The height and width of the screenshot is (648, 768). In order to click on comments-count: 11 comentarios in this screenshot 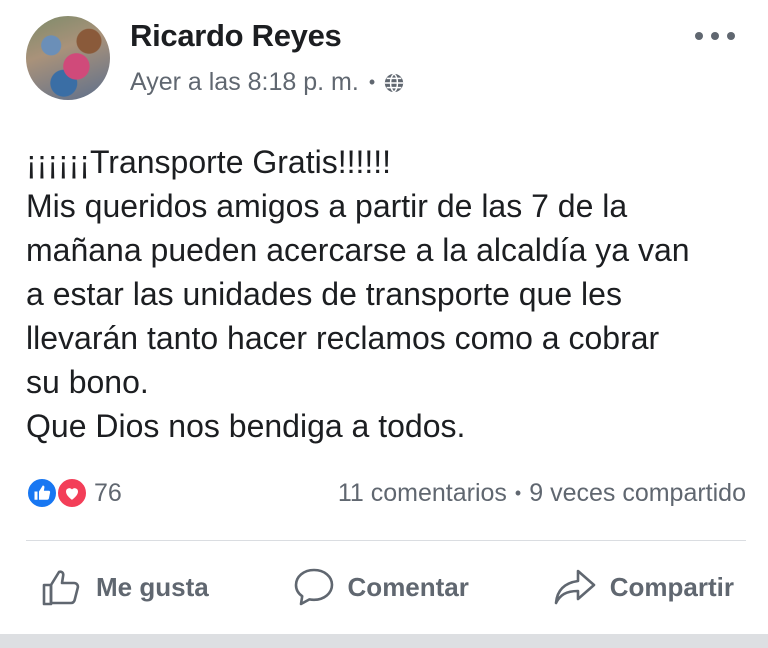, I will do `click(422, 493)`.